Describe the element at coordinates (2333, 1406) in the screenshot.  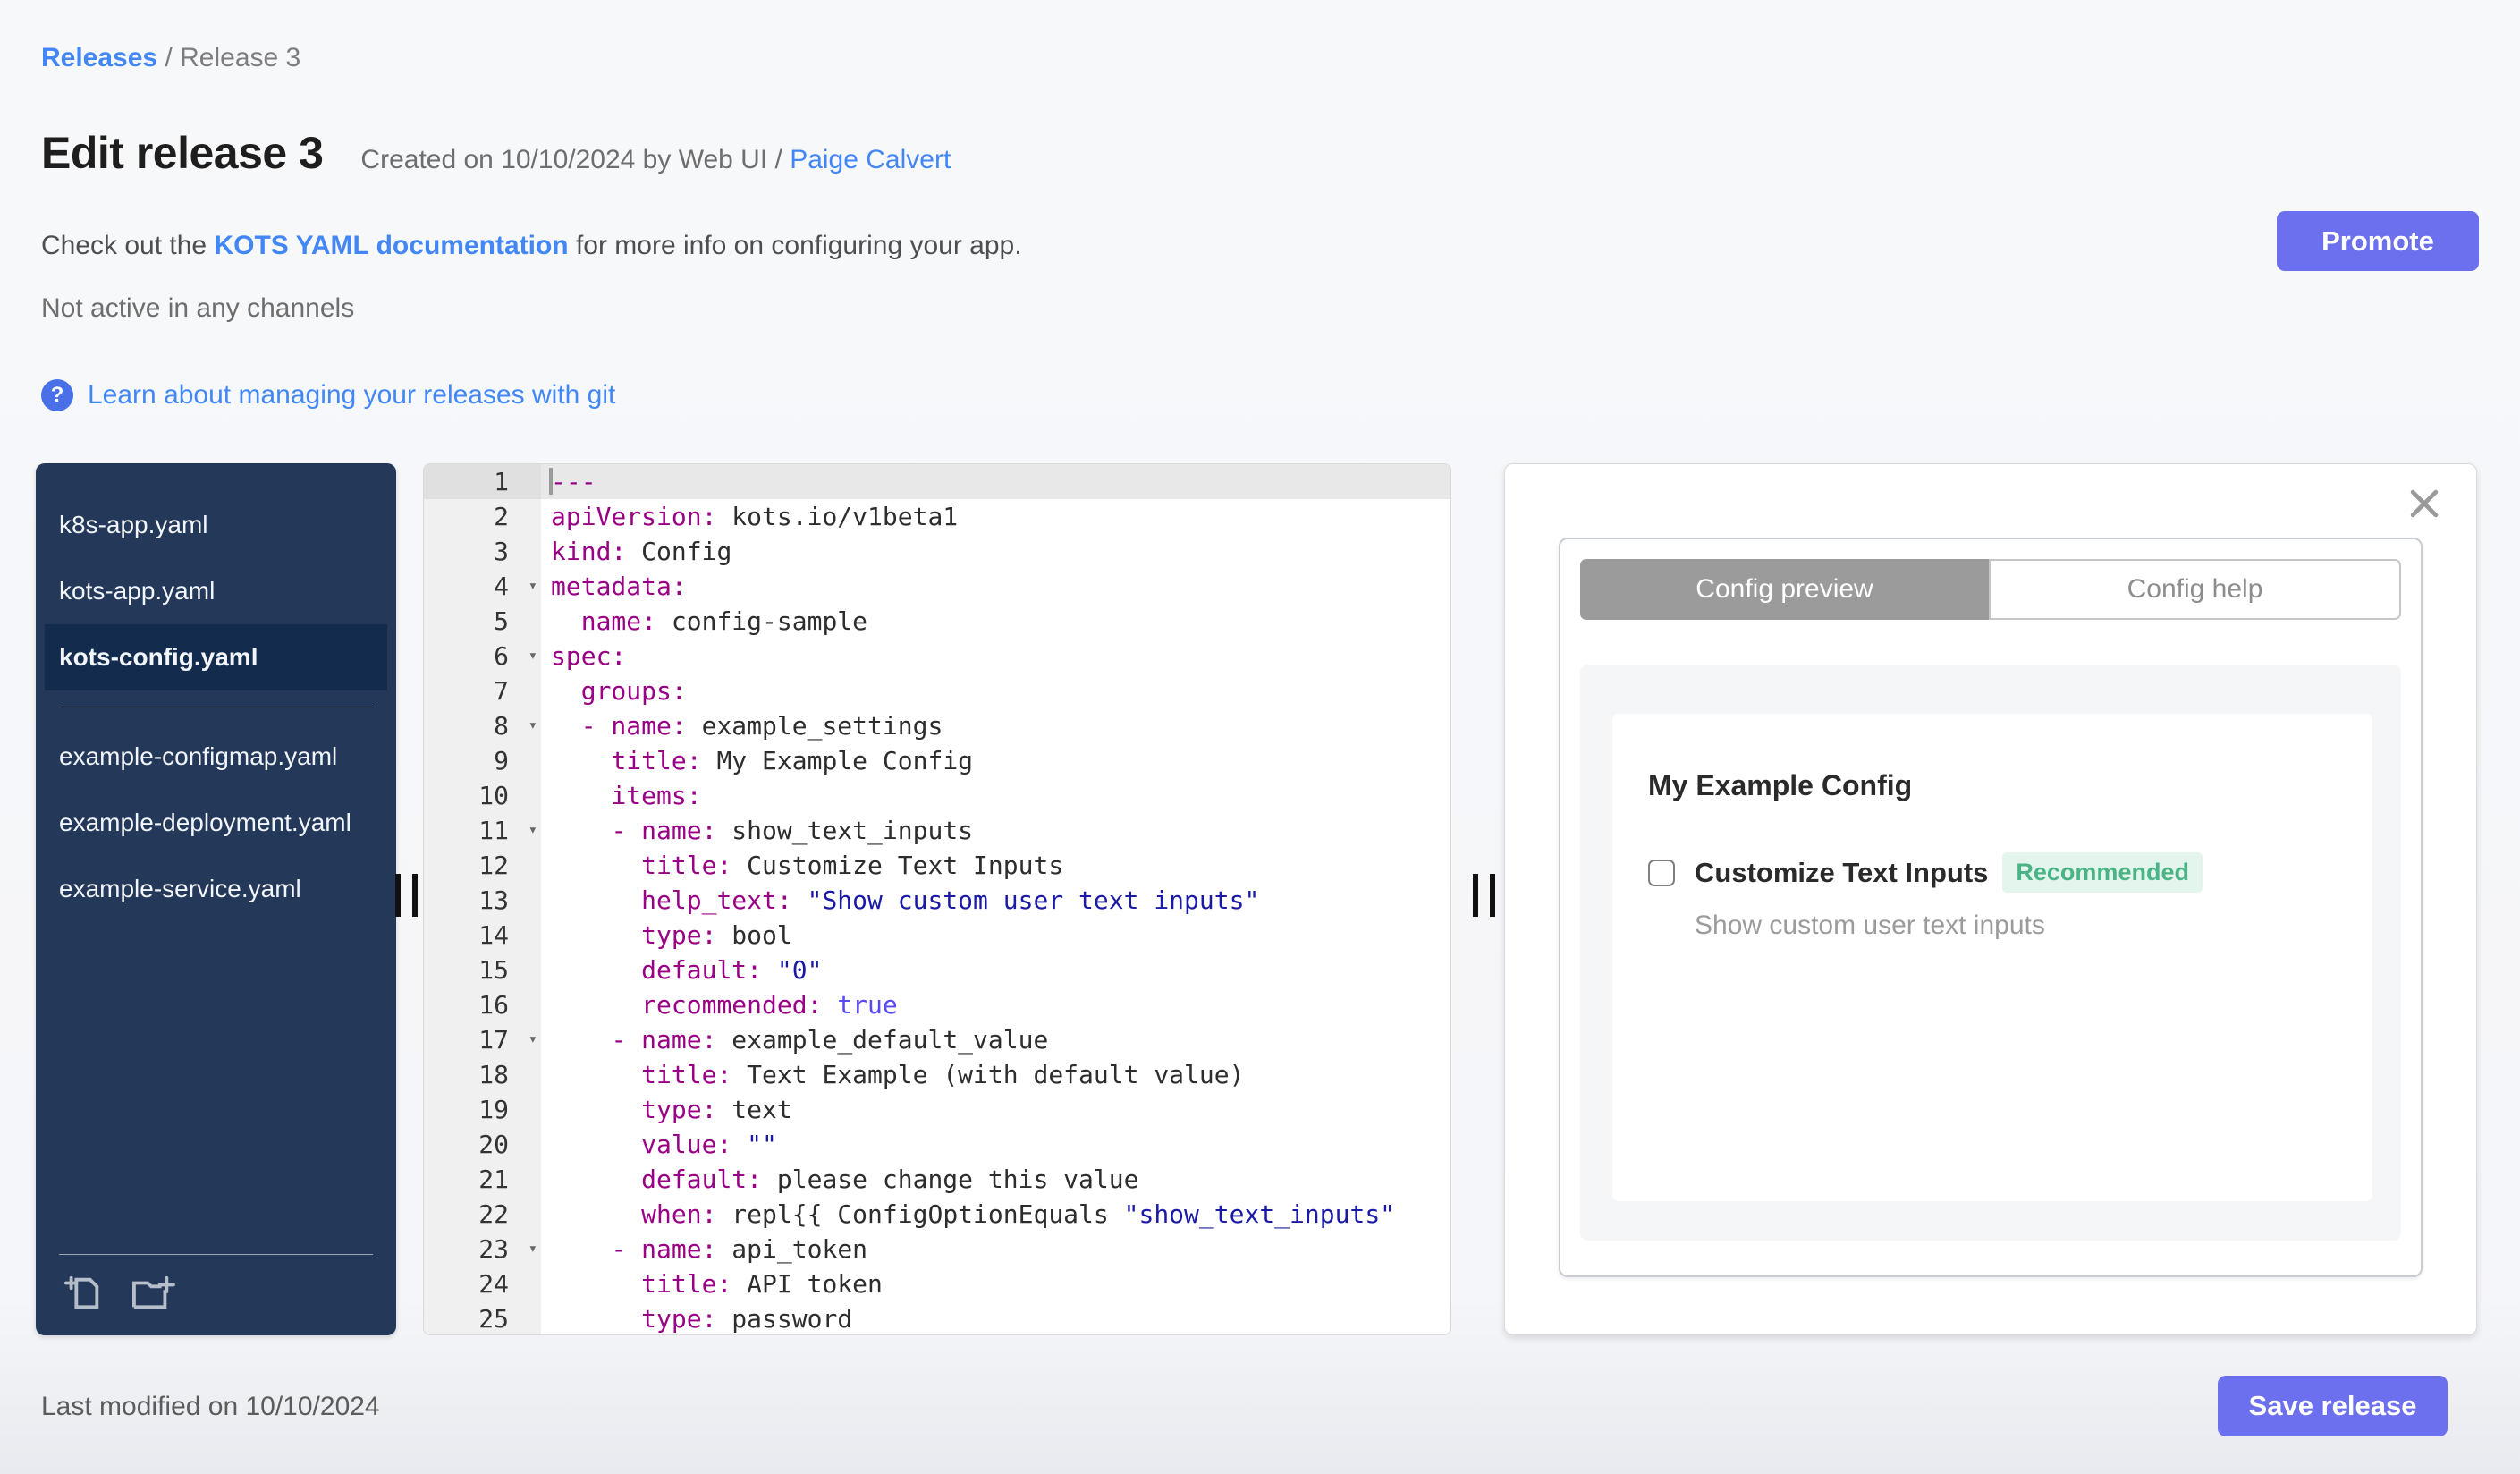
I see `save-release-button: Save release` at that location.